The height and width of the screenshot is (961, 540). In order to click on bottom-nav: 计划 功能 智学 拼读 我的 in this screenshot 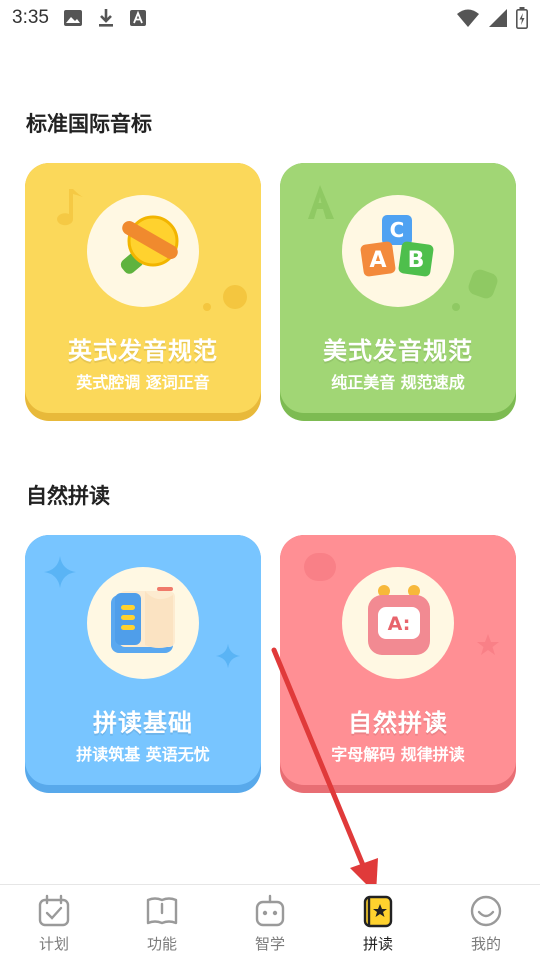, I will do `click(270, 922)`.